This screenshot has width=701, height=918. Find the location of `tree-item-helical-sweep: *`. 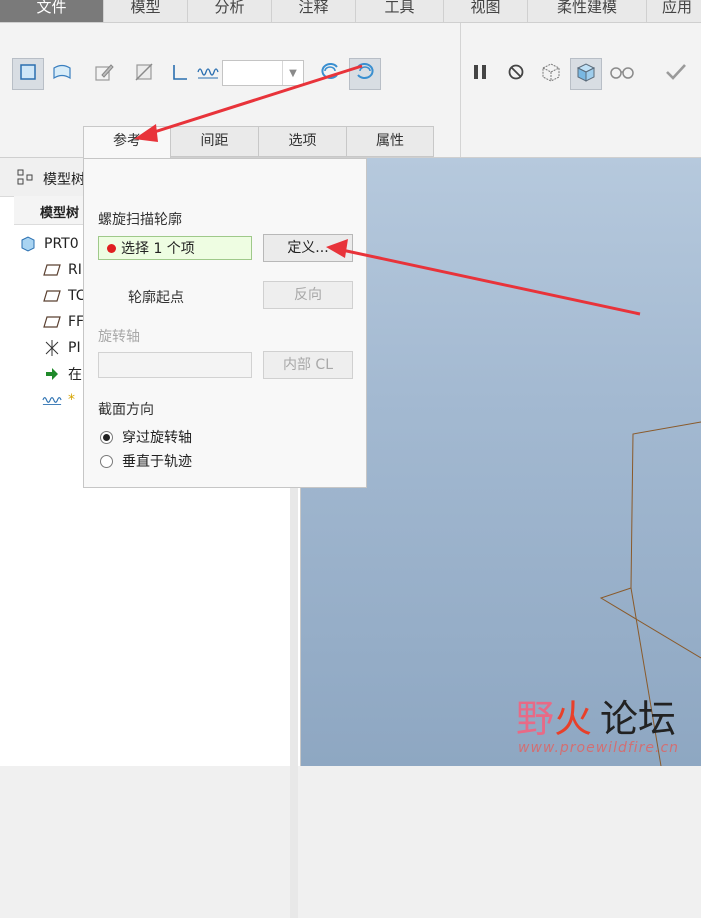

tree-item-helical-sweep: * is located at coordinates (58, 400).